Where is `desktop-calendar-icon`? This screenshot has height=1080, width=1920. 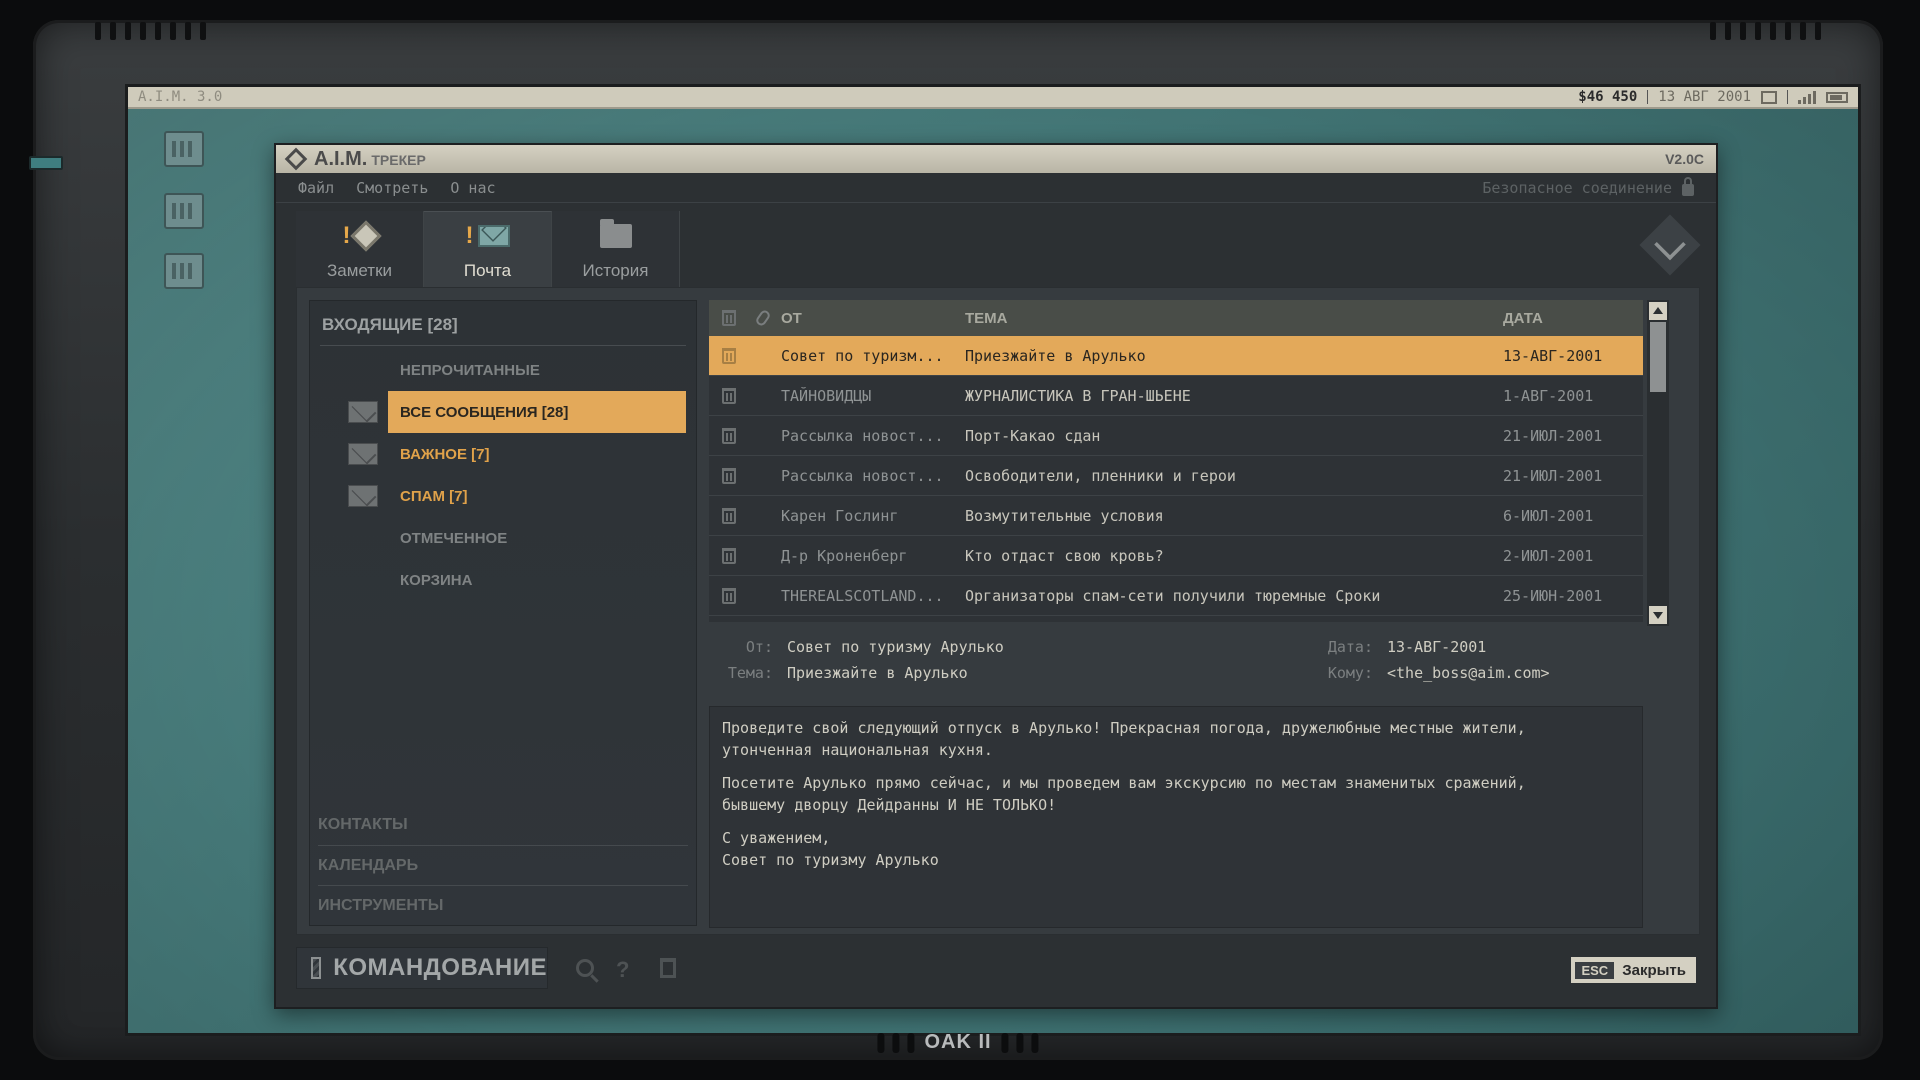
desktop-calendar-icon is located at coordinates (184, 271).